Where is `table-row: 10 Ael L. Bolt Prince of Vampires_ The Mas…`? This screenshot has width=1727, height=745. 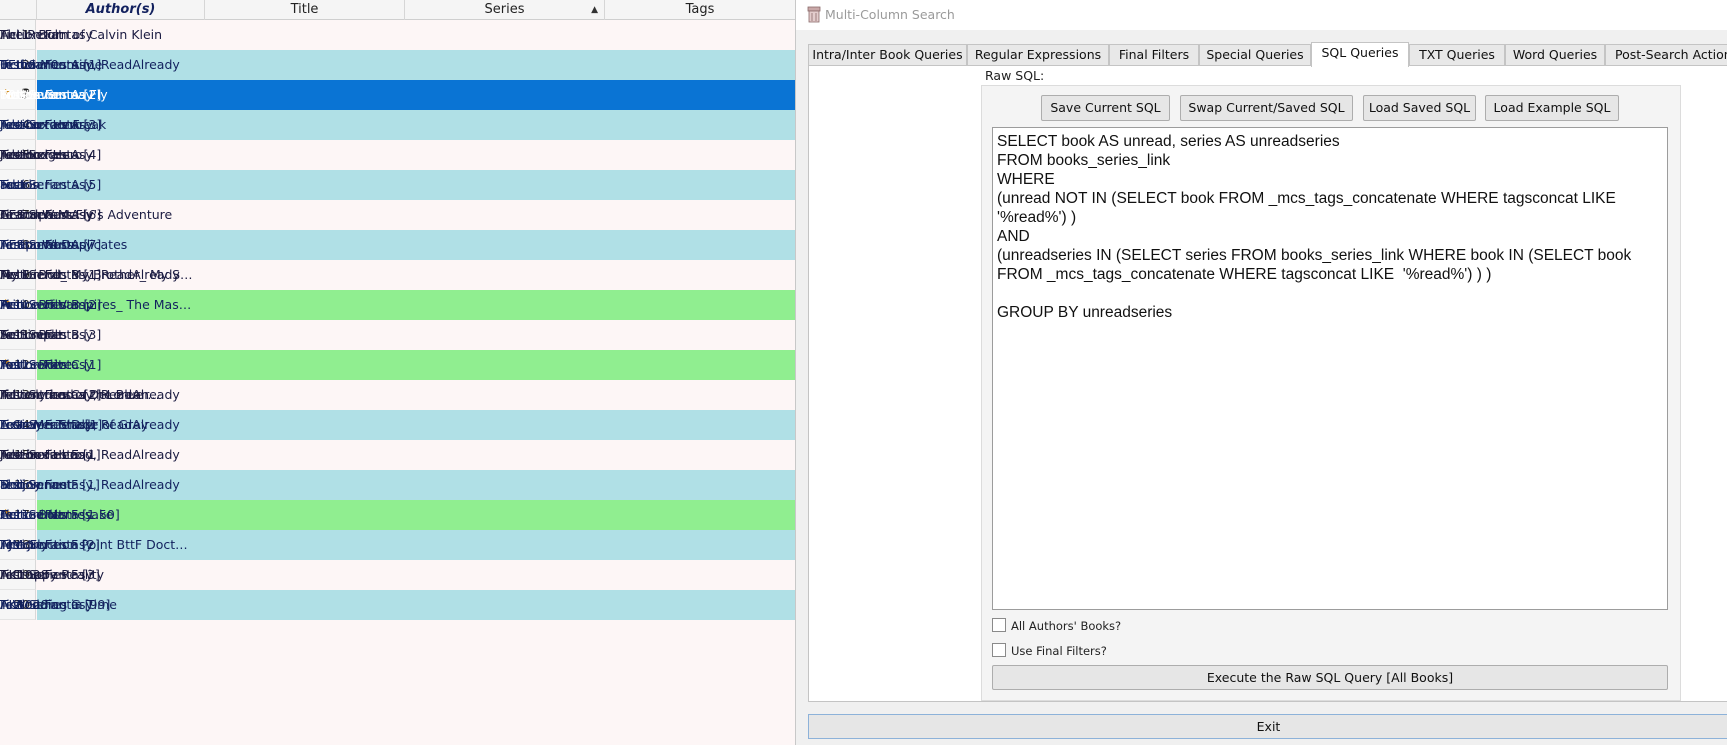 table-row: 10 Ael L. Bolt Prince of Vampires_ The Mas… is located at coordinates (397, 305).